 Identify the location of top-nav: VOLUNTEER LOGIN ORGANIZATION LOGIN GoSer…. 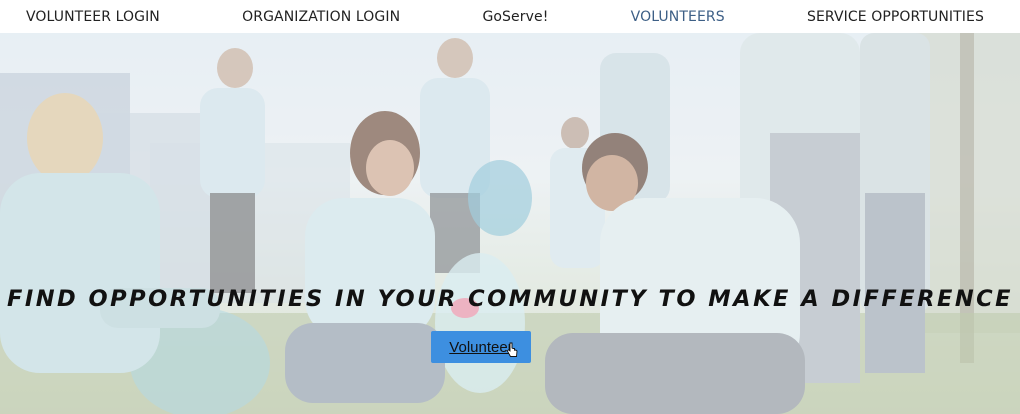
(510, 16).